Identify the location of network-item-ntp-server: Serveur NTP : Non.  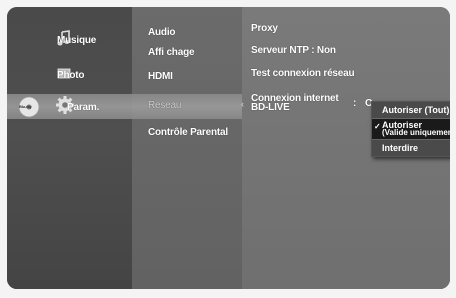
(293, 50).